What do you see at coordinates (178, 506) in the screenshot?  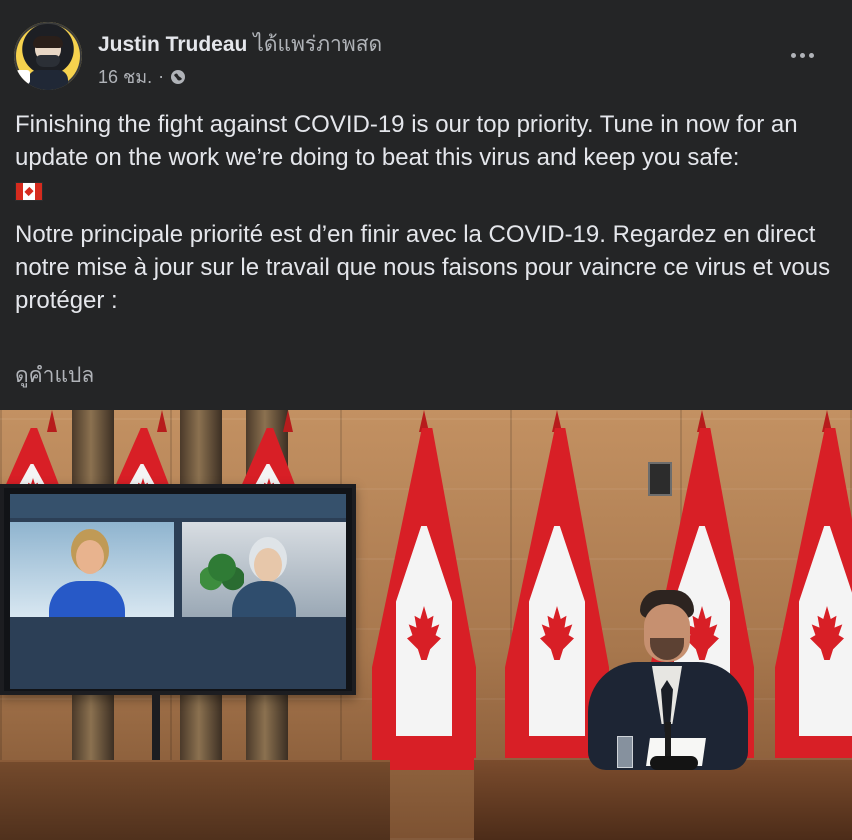 I see `screen-header-bar` at bounding box center [178, 506].